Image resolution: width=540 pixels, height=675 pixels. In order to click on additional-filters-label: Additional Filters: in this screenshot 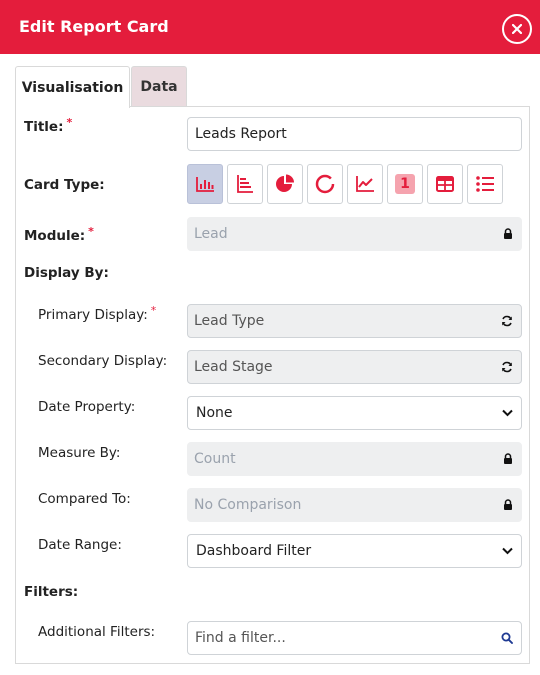, I will do `click(97, 632)`.